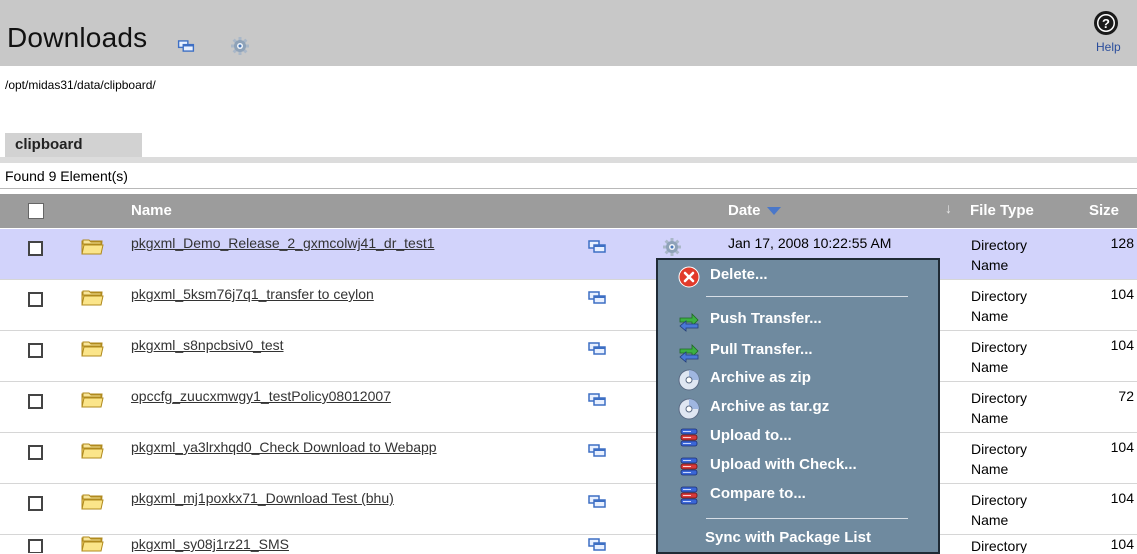 Image resolution: width=1137 pixels, height=554 pixels. What do you see at coordinates (36, 211) in the screenshot?
I see `select-all-checkbox` at bounding box center [36, 211].